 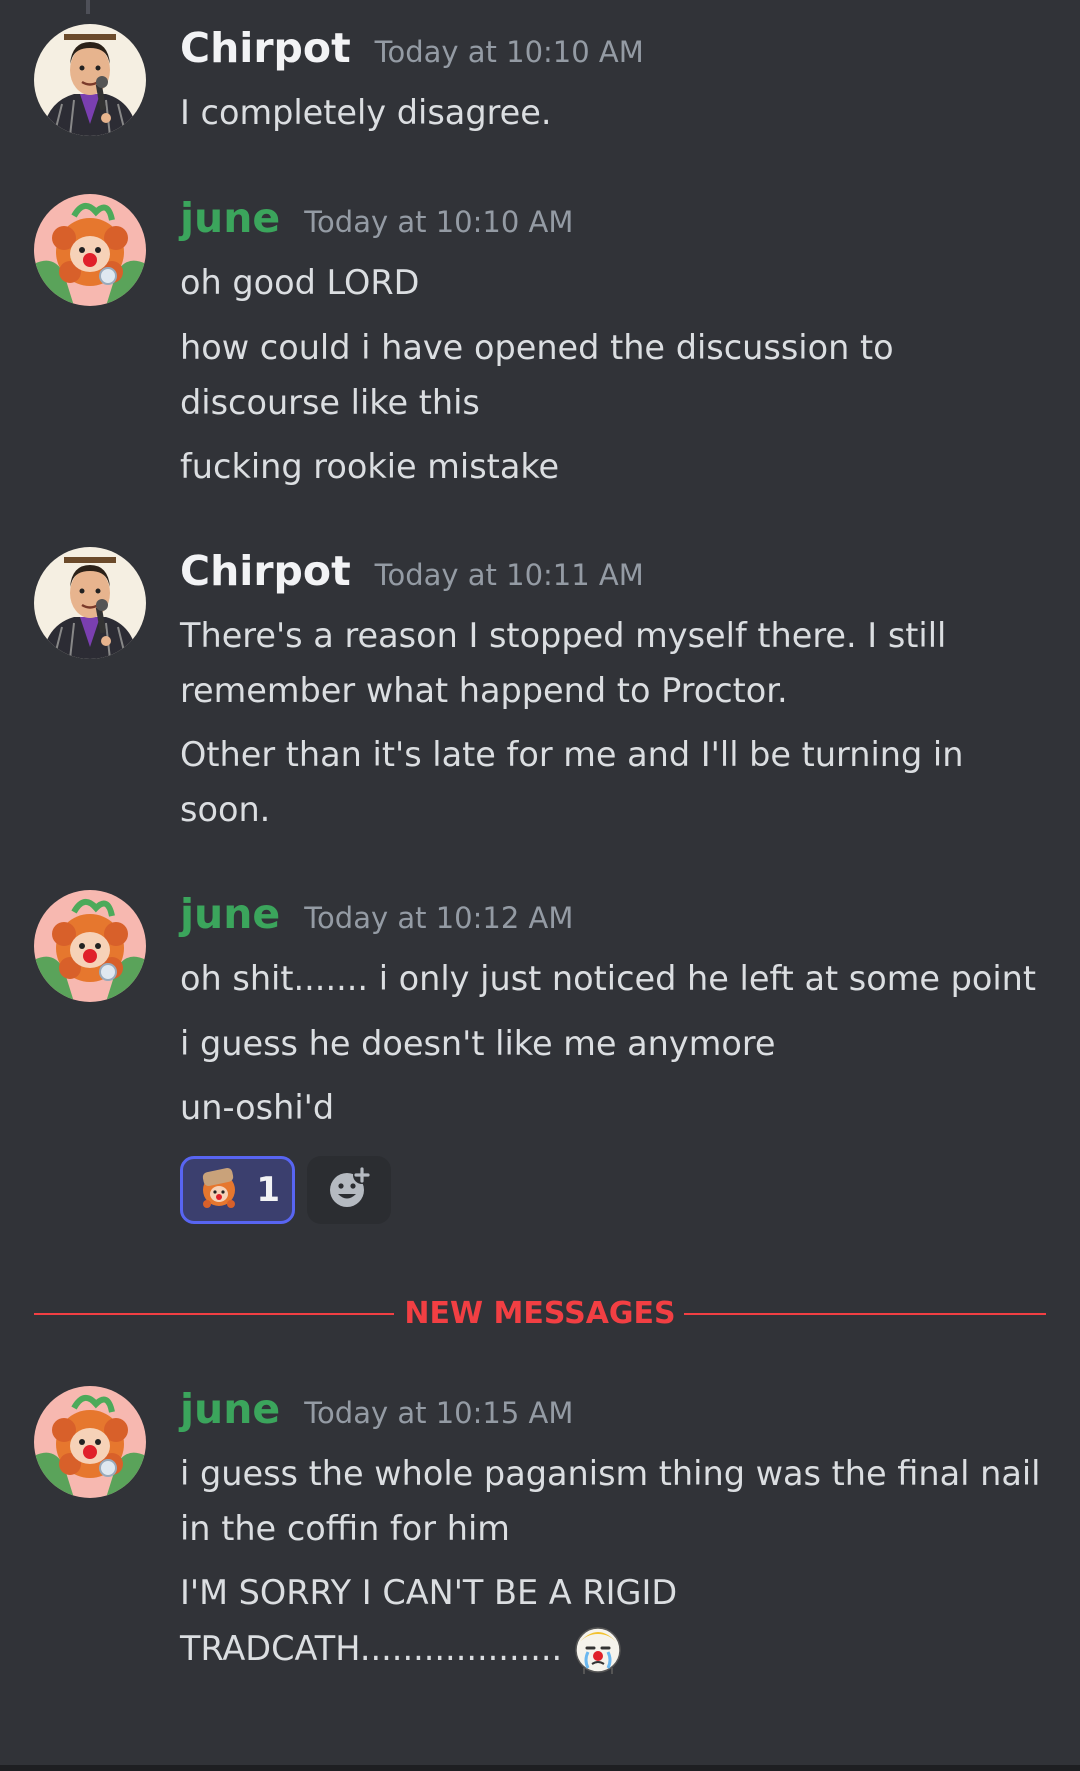 I want to click on new-messages-label: NEW MESSAGES, so click(x=540, y=1313).